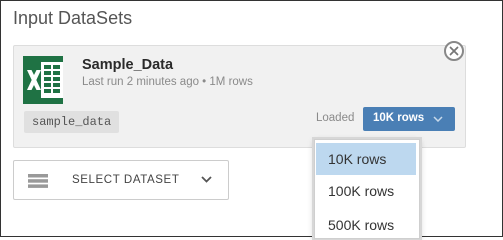  I want to click on rows-option-500k: 500K rows, so click(366, 223).